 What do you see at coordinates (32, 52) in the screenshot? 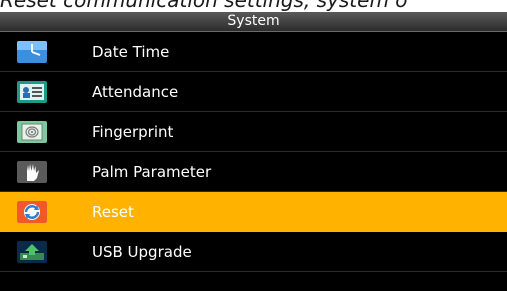
I see `clock-icon` at bounding box center [32, 52].